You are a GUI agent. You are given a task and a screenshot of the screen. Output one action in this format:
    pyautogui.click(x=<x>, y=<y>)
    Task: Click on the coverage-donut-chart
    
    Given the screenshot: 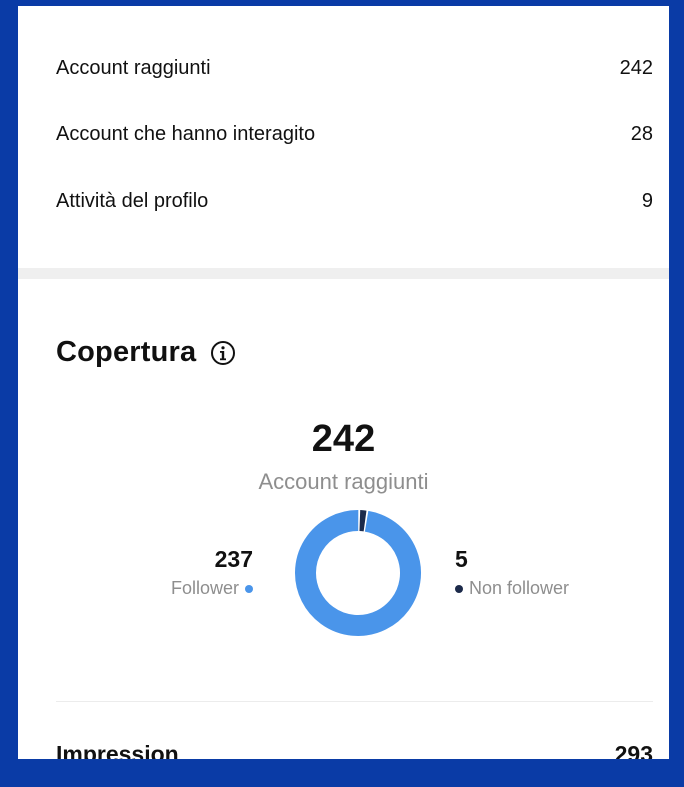 What is the action you would take?
    pyautogui.click(x=358, y=573)
    